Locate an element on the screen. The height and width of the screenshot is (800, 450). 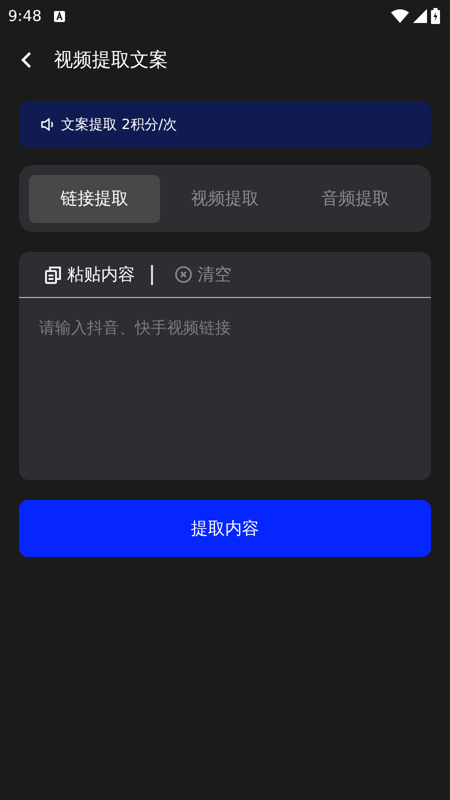
tab: 视频提取 is located at coordinates (225, 198).